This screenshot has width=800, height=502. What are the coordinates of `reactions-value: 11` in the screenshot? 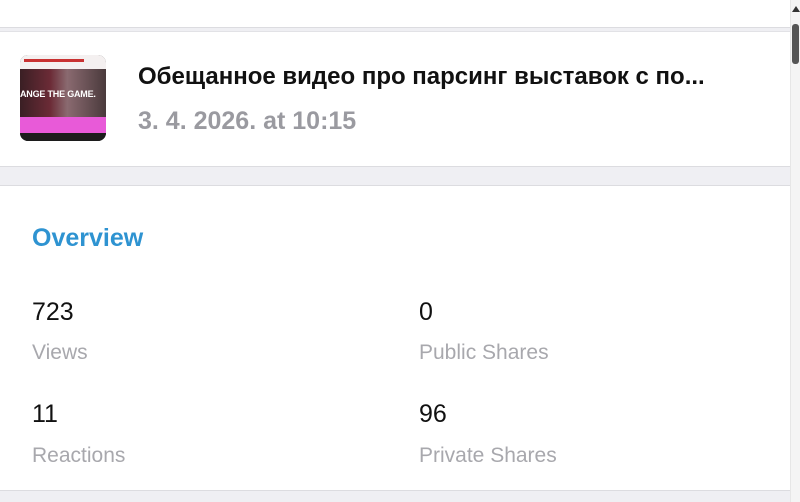 It's located at (45, 414).